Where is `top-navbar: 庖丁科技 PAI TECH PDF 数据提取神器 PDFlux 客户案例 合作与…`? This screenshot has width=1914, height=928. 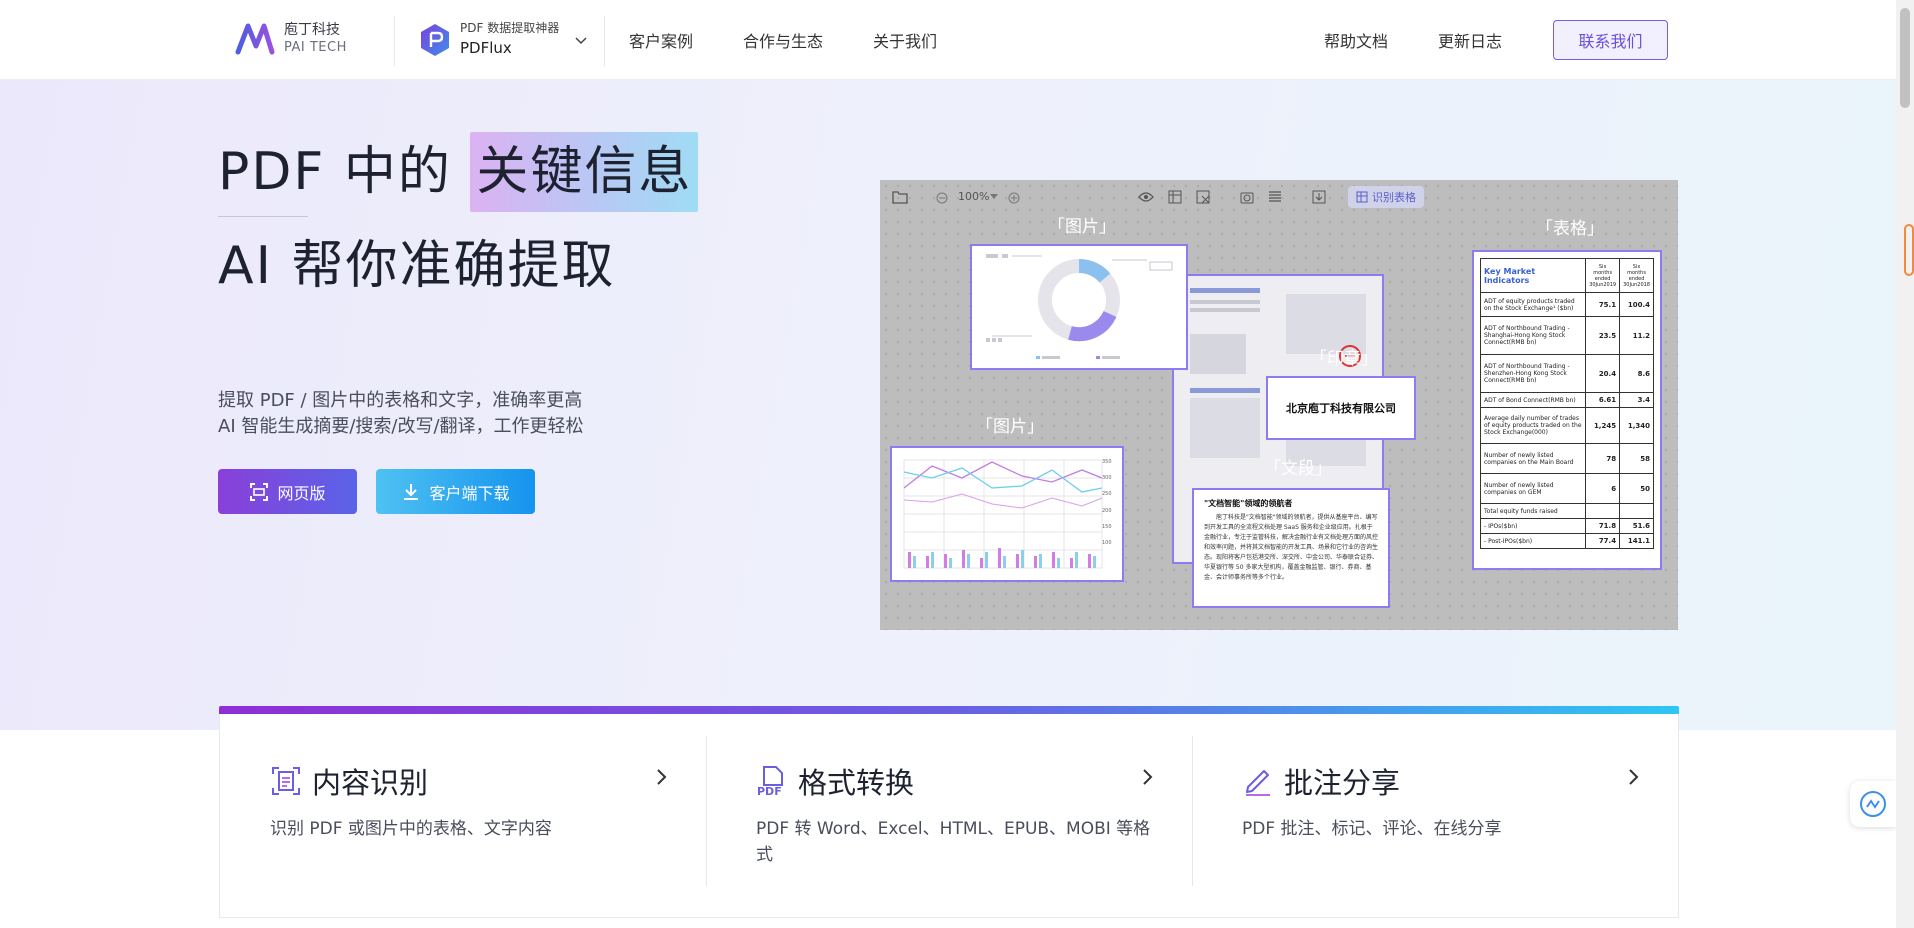
top-navbar: 庖丁科技 PAI TECH PDF 数据提取神器 PDFlux 客户案例 合作与… is located at coordinates (948, 40).